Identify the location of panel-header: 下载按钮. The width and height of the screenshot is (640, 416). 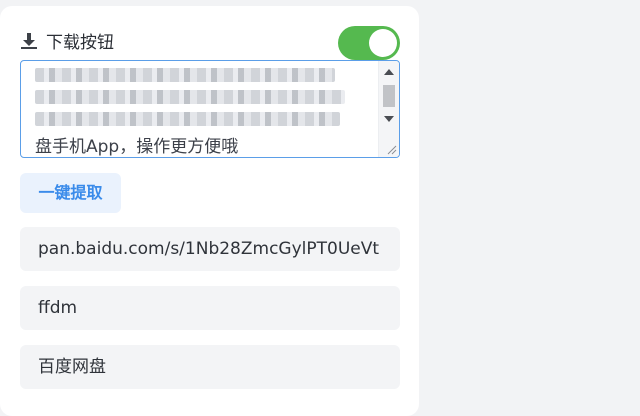
(67, 40).